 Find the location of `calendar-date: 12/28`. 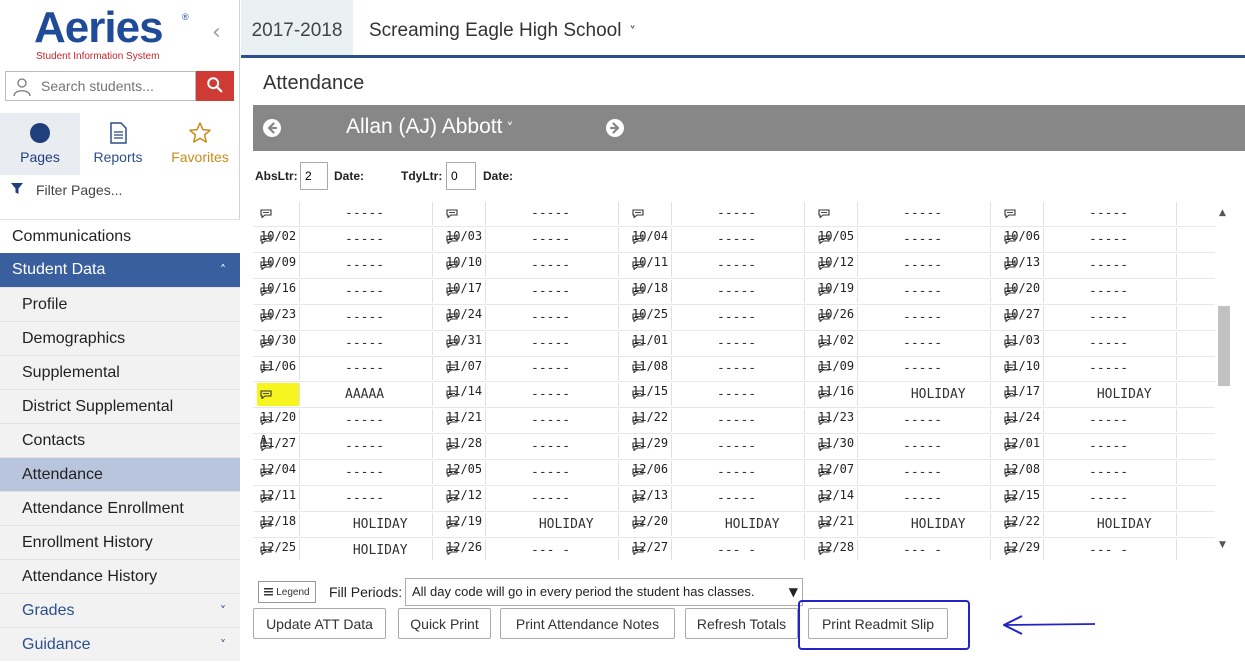

calendar-date: 12/28 is located at coordinates (837, 533).